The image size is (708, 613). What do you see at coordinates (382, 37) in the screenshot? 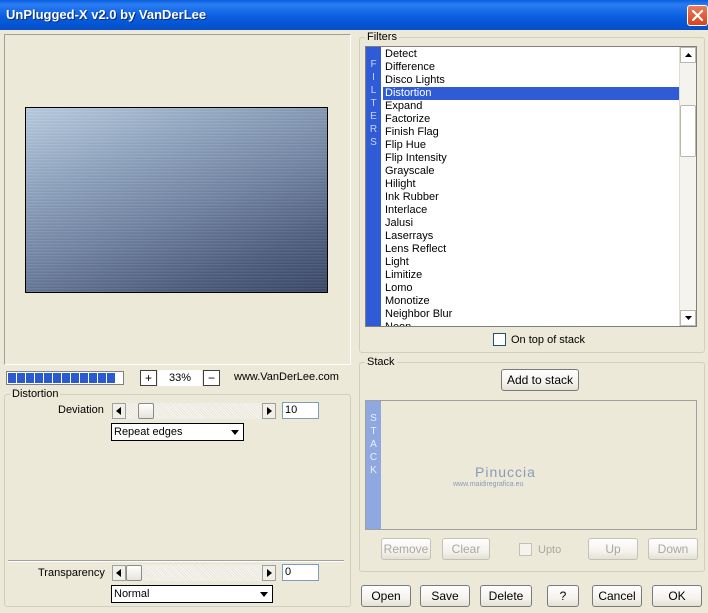
I see `filters-group-label: Filters` at bounding box center [382, 37].